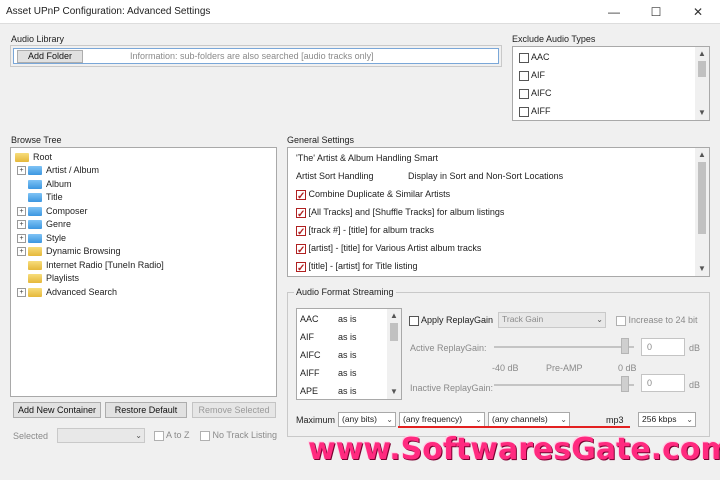 Image resolution: width=720 pixels, height=480 pixels. I want to click on no-track-listing-checkbox, so click(205, 435).